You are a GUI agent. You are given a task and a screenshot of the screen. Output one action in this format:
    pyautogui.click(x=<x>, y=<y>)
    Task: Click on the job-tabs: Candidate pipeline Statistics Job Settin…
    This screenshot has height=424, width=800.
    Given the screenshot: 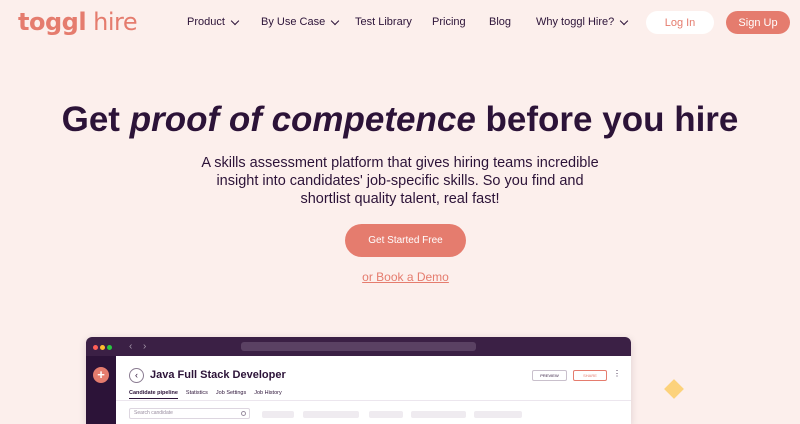 What is the action you would take?
    pyautogui.click(x=205, y=394)
    